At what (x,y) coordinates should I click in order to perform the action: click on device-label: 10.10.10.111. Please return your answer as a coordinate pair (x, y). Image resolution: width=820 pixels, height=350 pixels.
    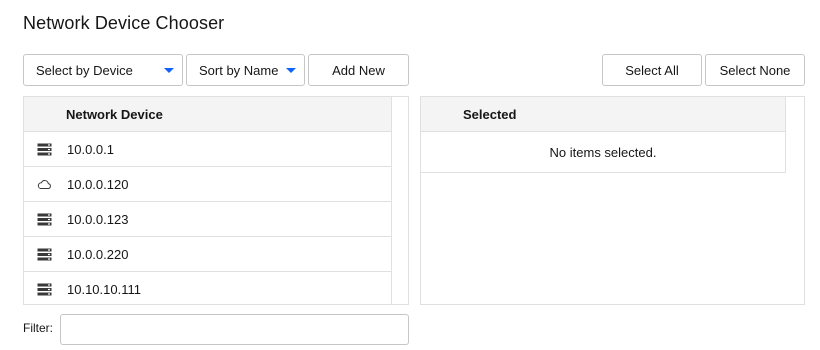
    Looking at the image, I should click on (104, 289).